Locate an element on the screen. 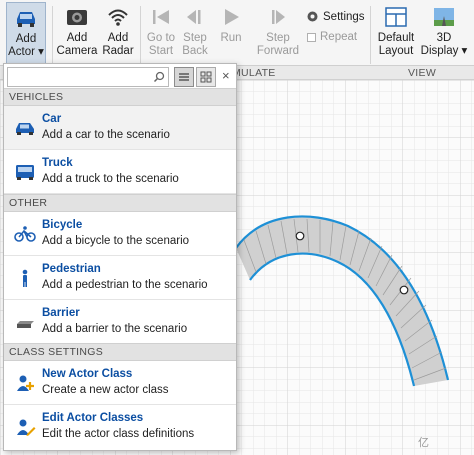  repeat-toggle: Repeat is located at coordinates (332, 37).